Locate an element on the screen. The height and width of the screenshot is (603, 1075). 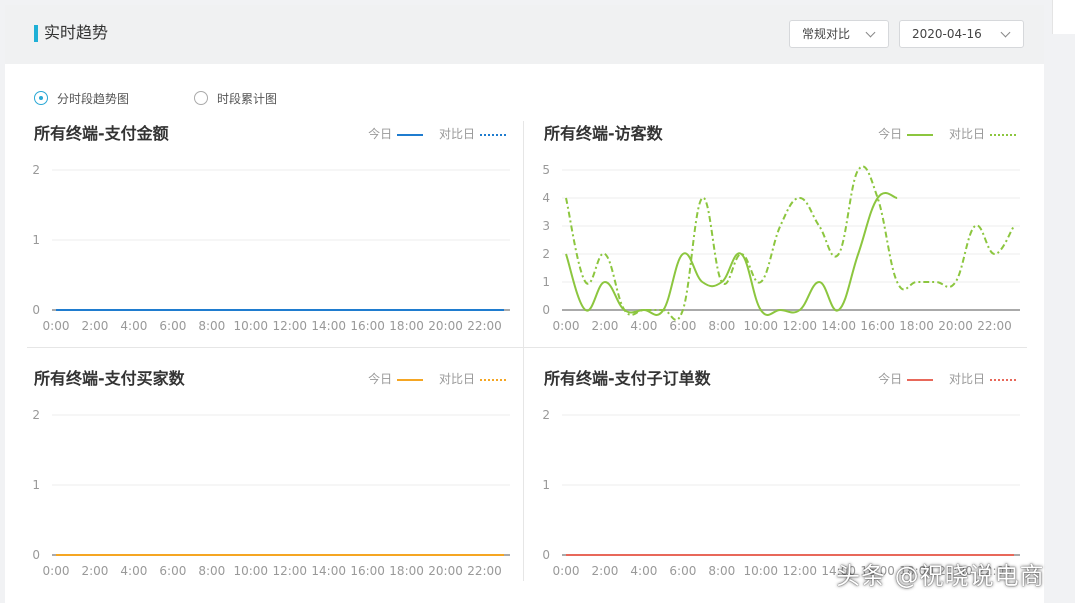
date-select: 2020-04-16 is located at coordinates (961, 34).